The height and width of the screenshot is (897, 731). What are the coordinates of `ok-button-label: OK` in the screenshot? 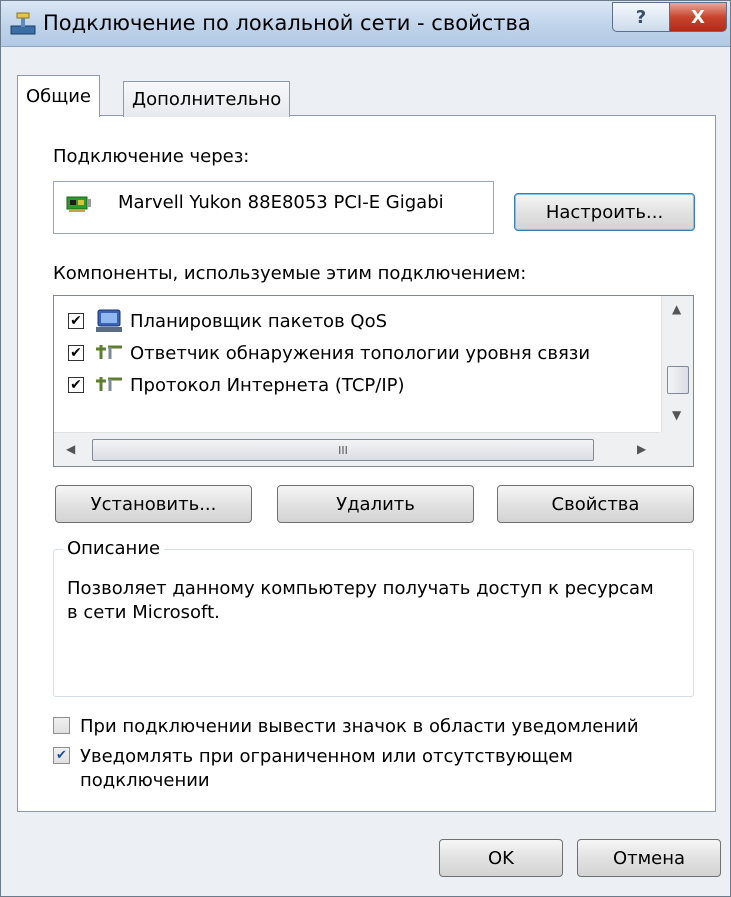 It's located at (501, 858).